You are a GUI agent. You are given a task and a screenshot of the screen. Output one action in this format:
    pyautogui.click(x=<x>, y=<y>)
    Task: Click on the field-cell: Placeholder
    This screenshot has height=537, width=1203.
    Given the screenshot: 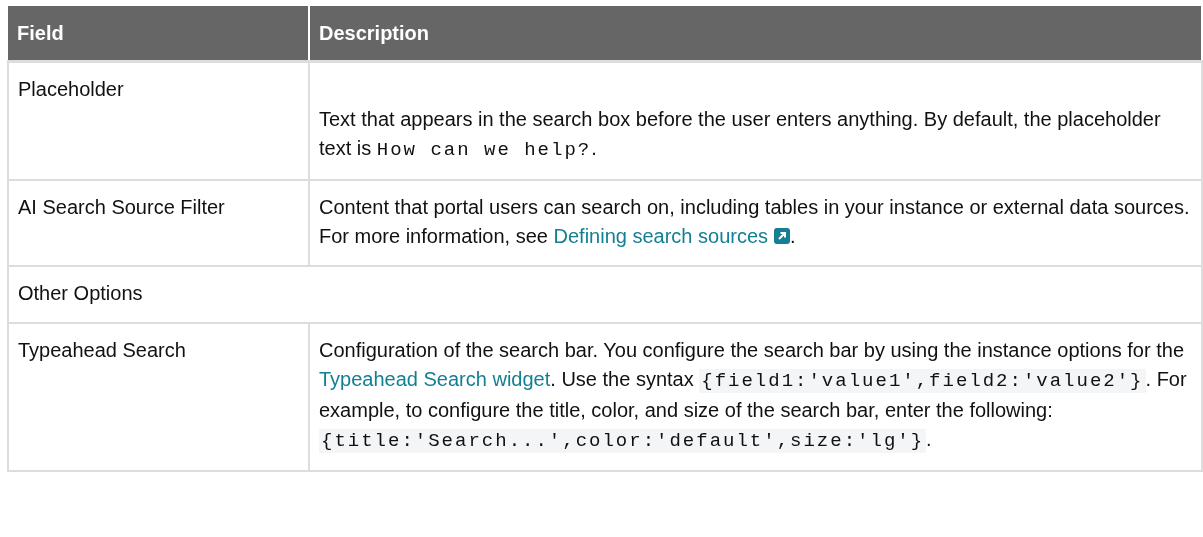 What is the action you would take?
    pyautogui.click(x=158, y=120)
    